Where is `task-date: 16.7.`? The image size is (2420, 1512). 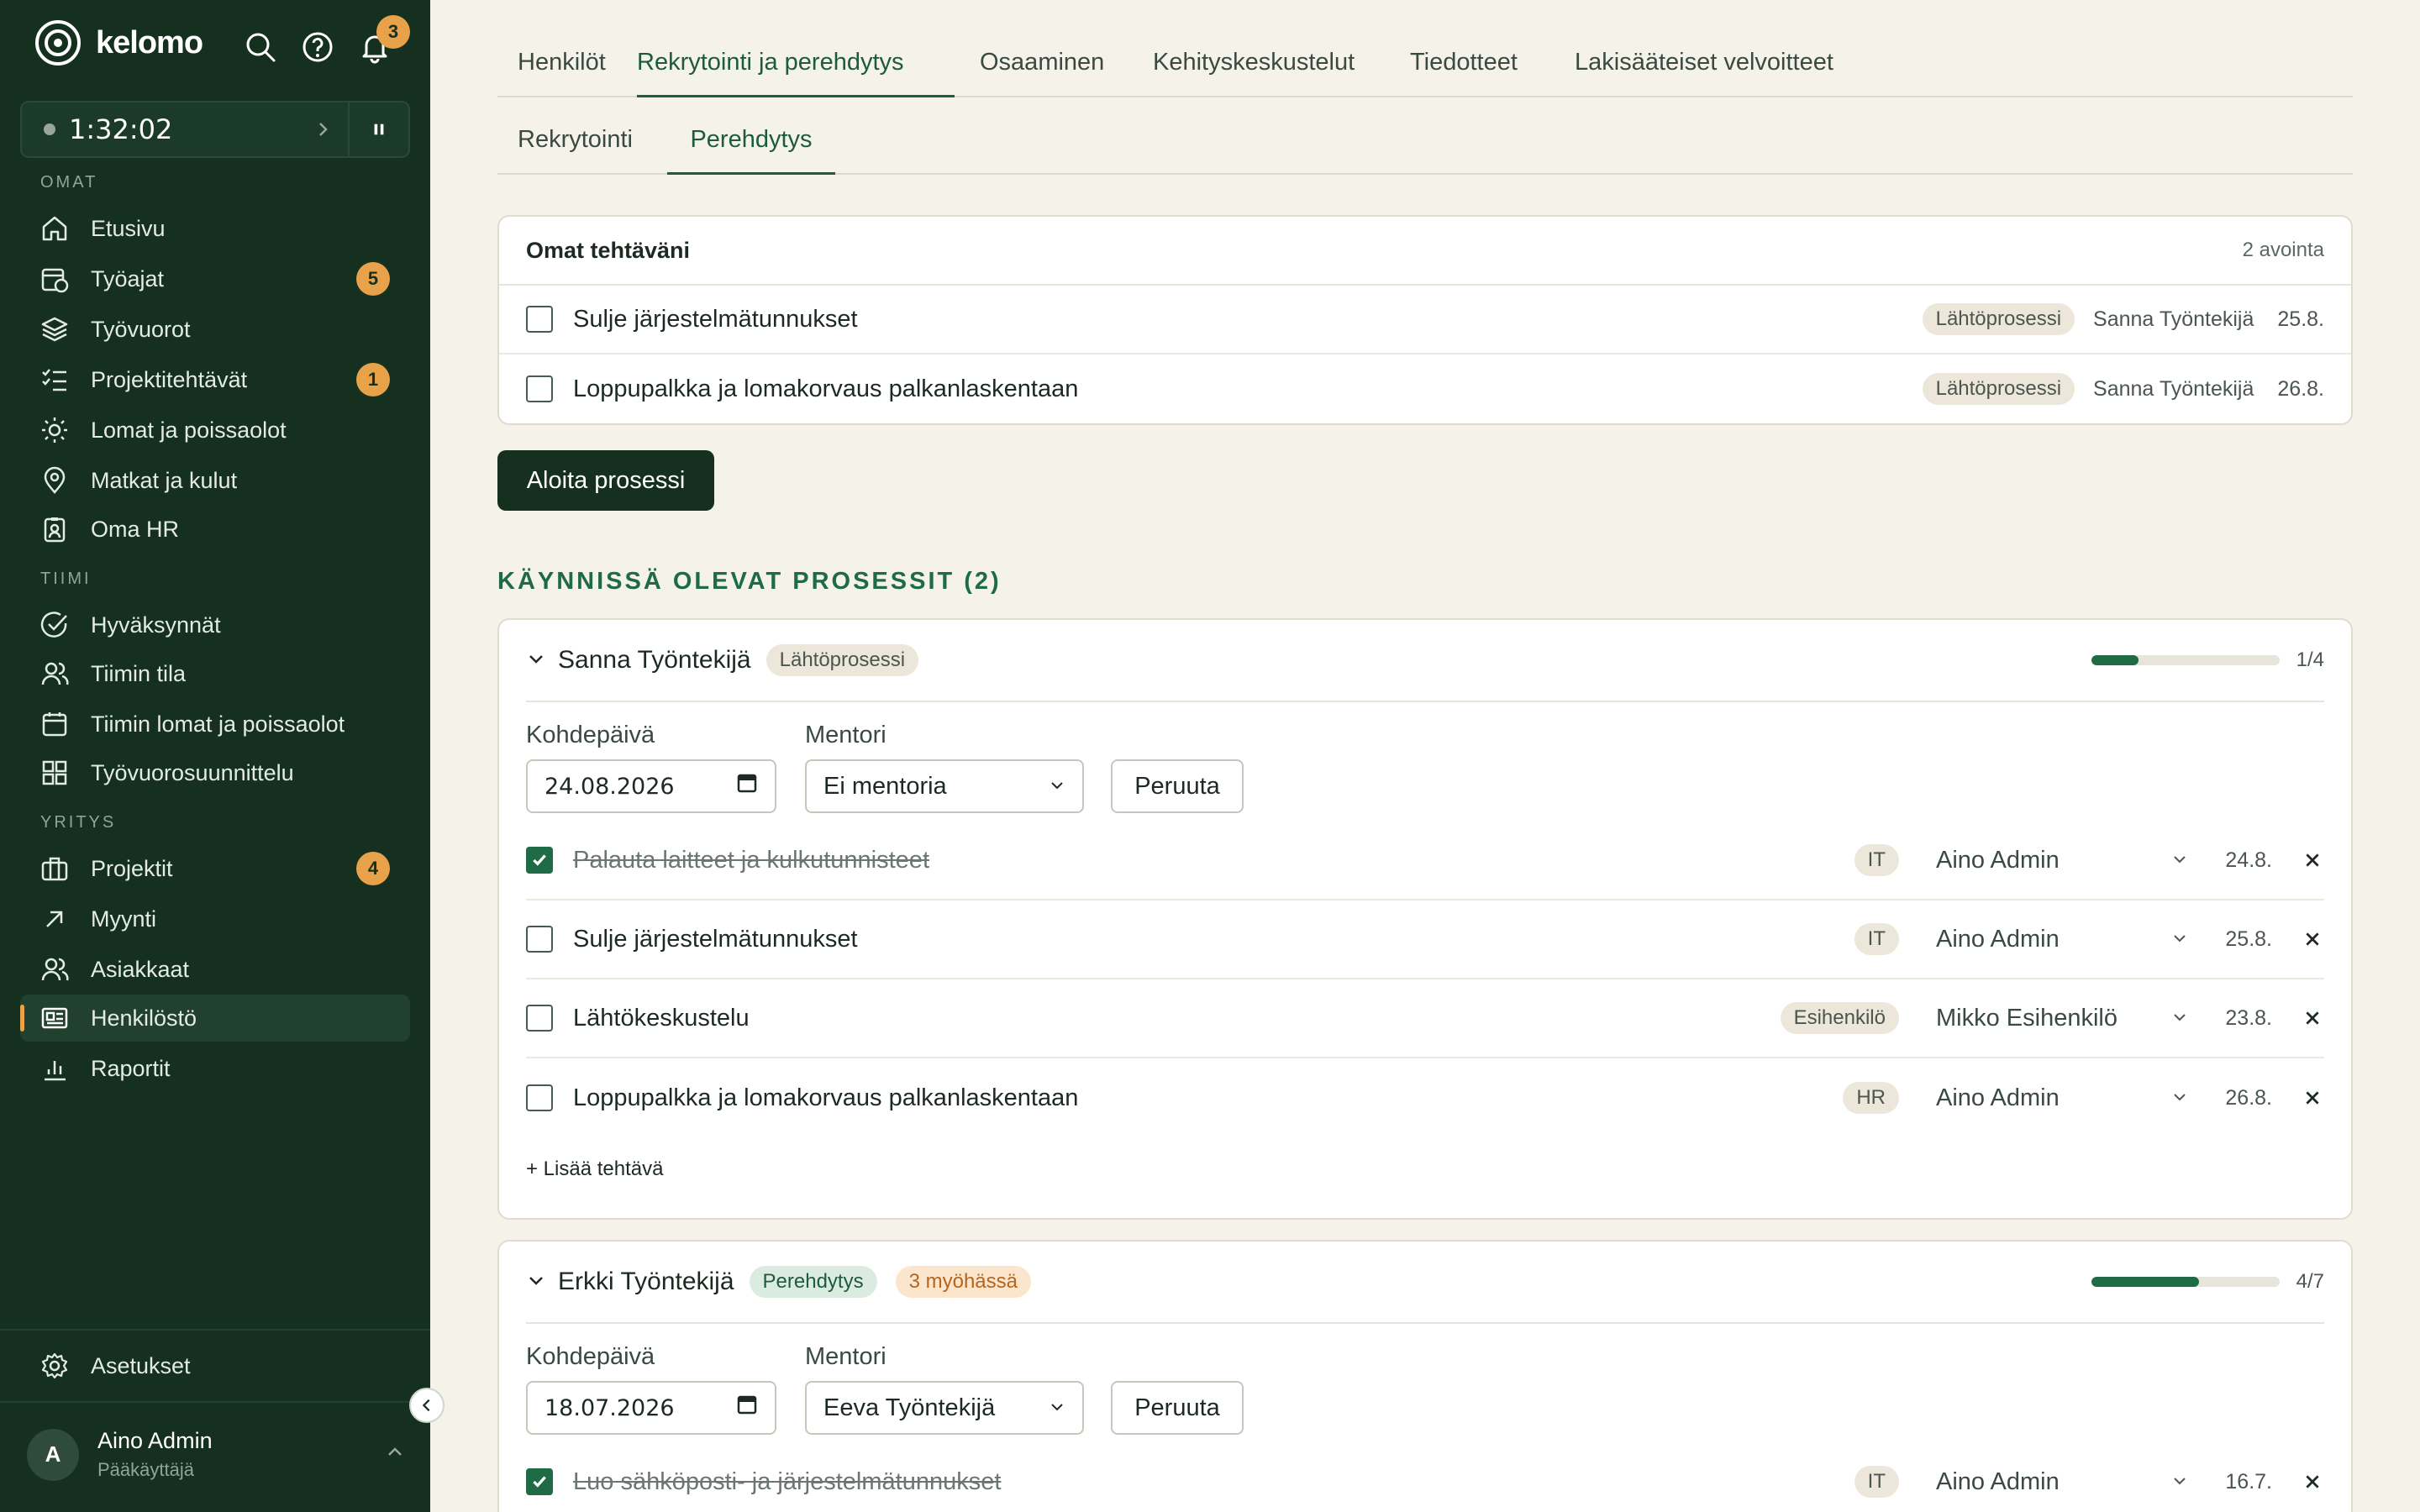
task-date: 16.7. is located at coordinates (2248, 1481).